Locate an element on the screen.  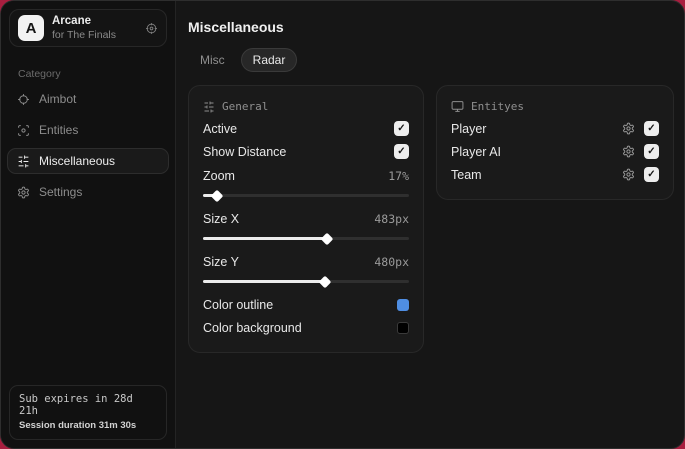
entity-row-player-ai: Player AI ✓ is located at coordinates (555, 151).